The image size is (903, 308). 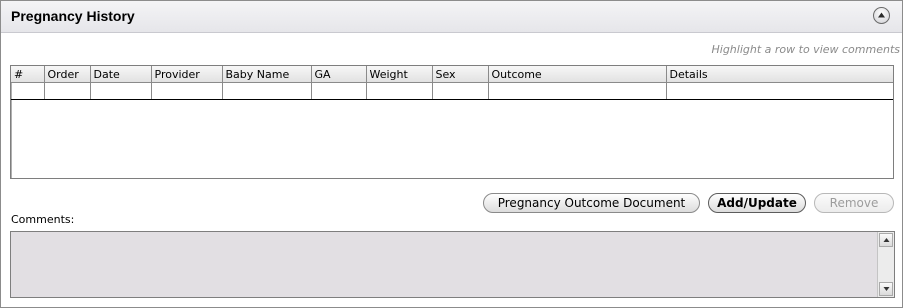 What do you see at coordinates (779, 74) in the screenshot?
I see `column-header-details: Details` at bounding box center [779, 74].